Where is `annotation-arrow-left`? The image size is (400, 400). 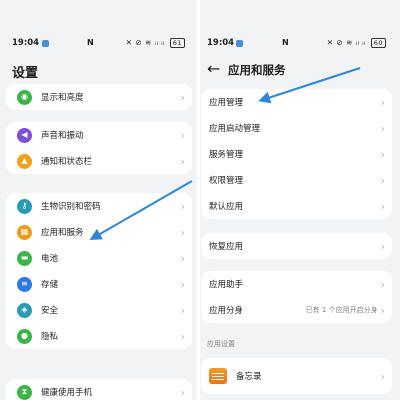
annotation-arrow-left is located at coordinates (141, 210).